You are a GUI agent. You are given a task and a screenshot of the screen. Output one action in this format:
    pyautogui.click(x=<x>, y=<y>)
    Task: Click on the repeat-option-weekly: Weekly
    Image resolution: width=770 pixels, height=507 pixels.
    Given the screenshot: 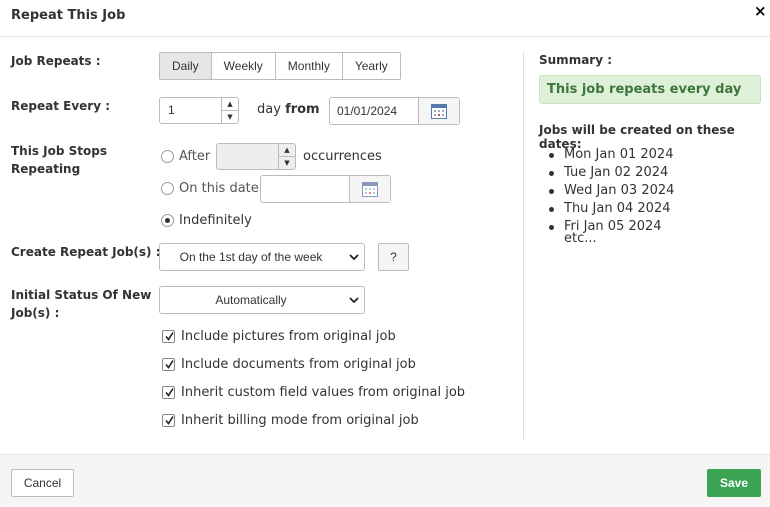 What is the action you would take?
    pyautogui.click(x=243, y=66)
    